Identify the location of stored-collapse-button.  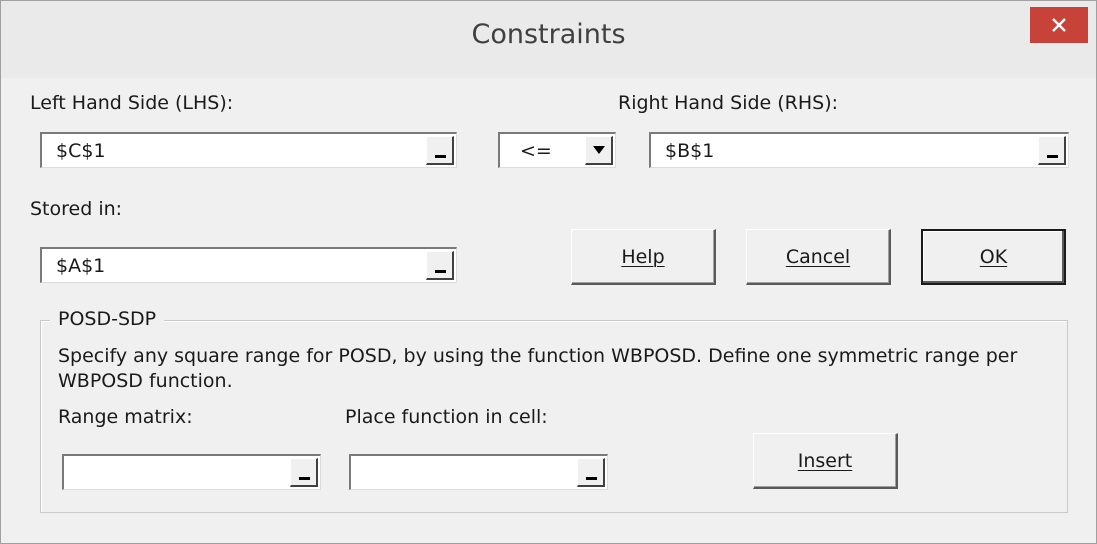
(440, 265).